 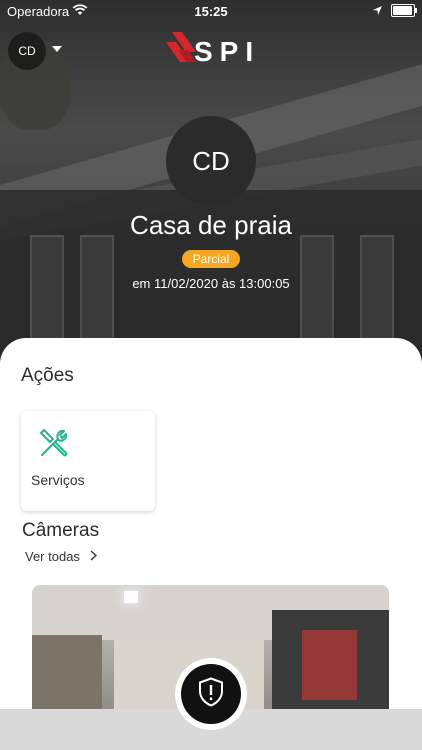 I want to click on property-initials: CD, so click(x=211, y=160).